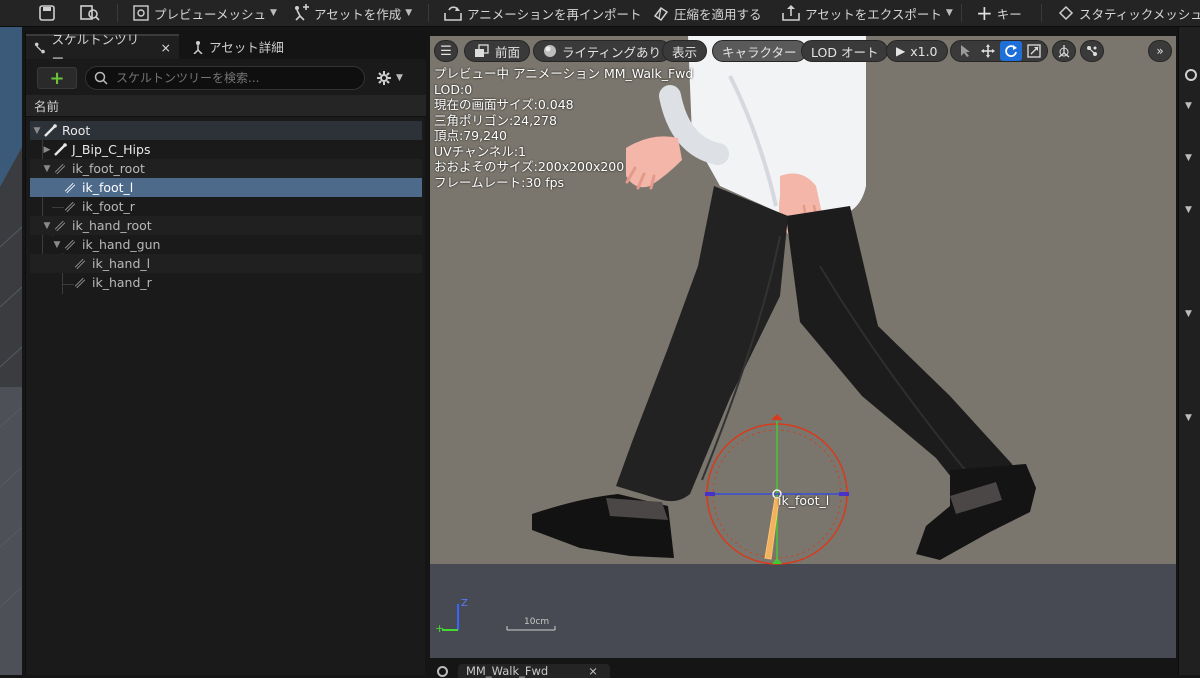 The image size is (1200, 678). Describe the element at coordinates (464, 603) in the screenshot. I see `axis-z-label: Z` at that location.